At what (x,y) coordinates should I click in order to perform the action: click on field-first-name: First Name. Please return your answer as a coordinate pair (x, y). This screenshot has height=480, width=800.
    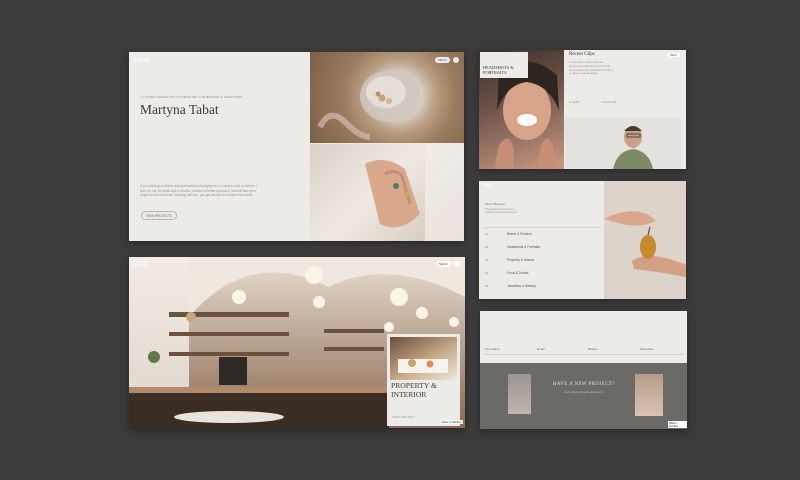
    Looking at the image, I should click on (492, 349).